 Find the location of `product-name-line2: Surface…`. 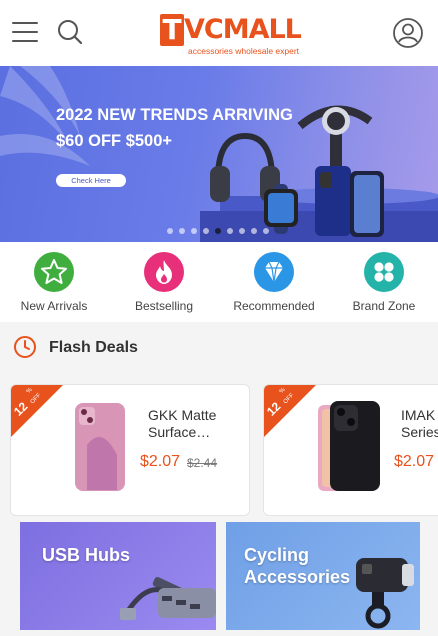

product-name-line2: Surface… is located at coordinates (179, 432).